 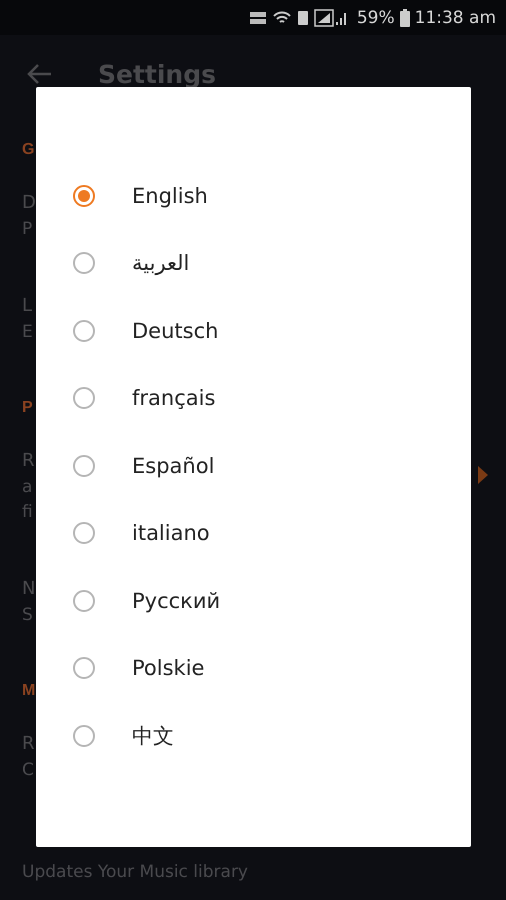 What do you see at coordinates (27, 332) in the screenshot?
I see `setting-description: E` at bounding box center [27, 332].